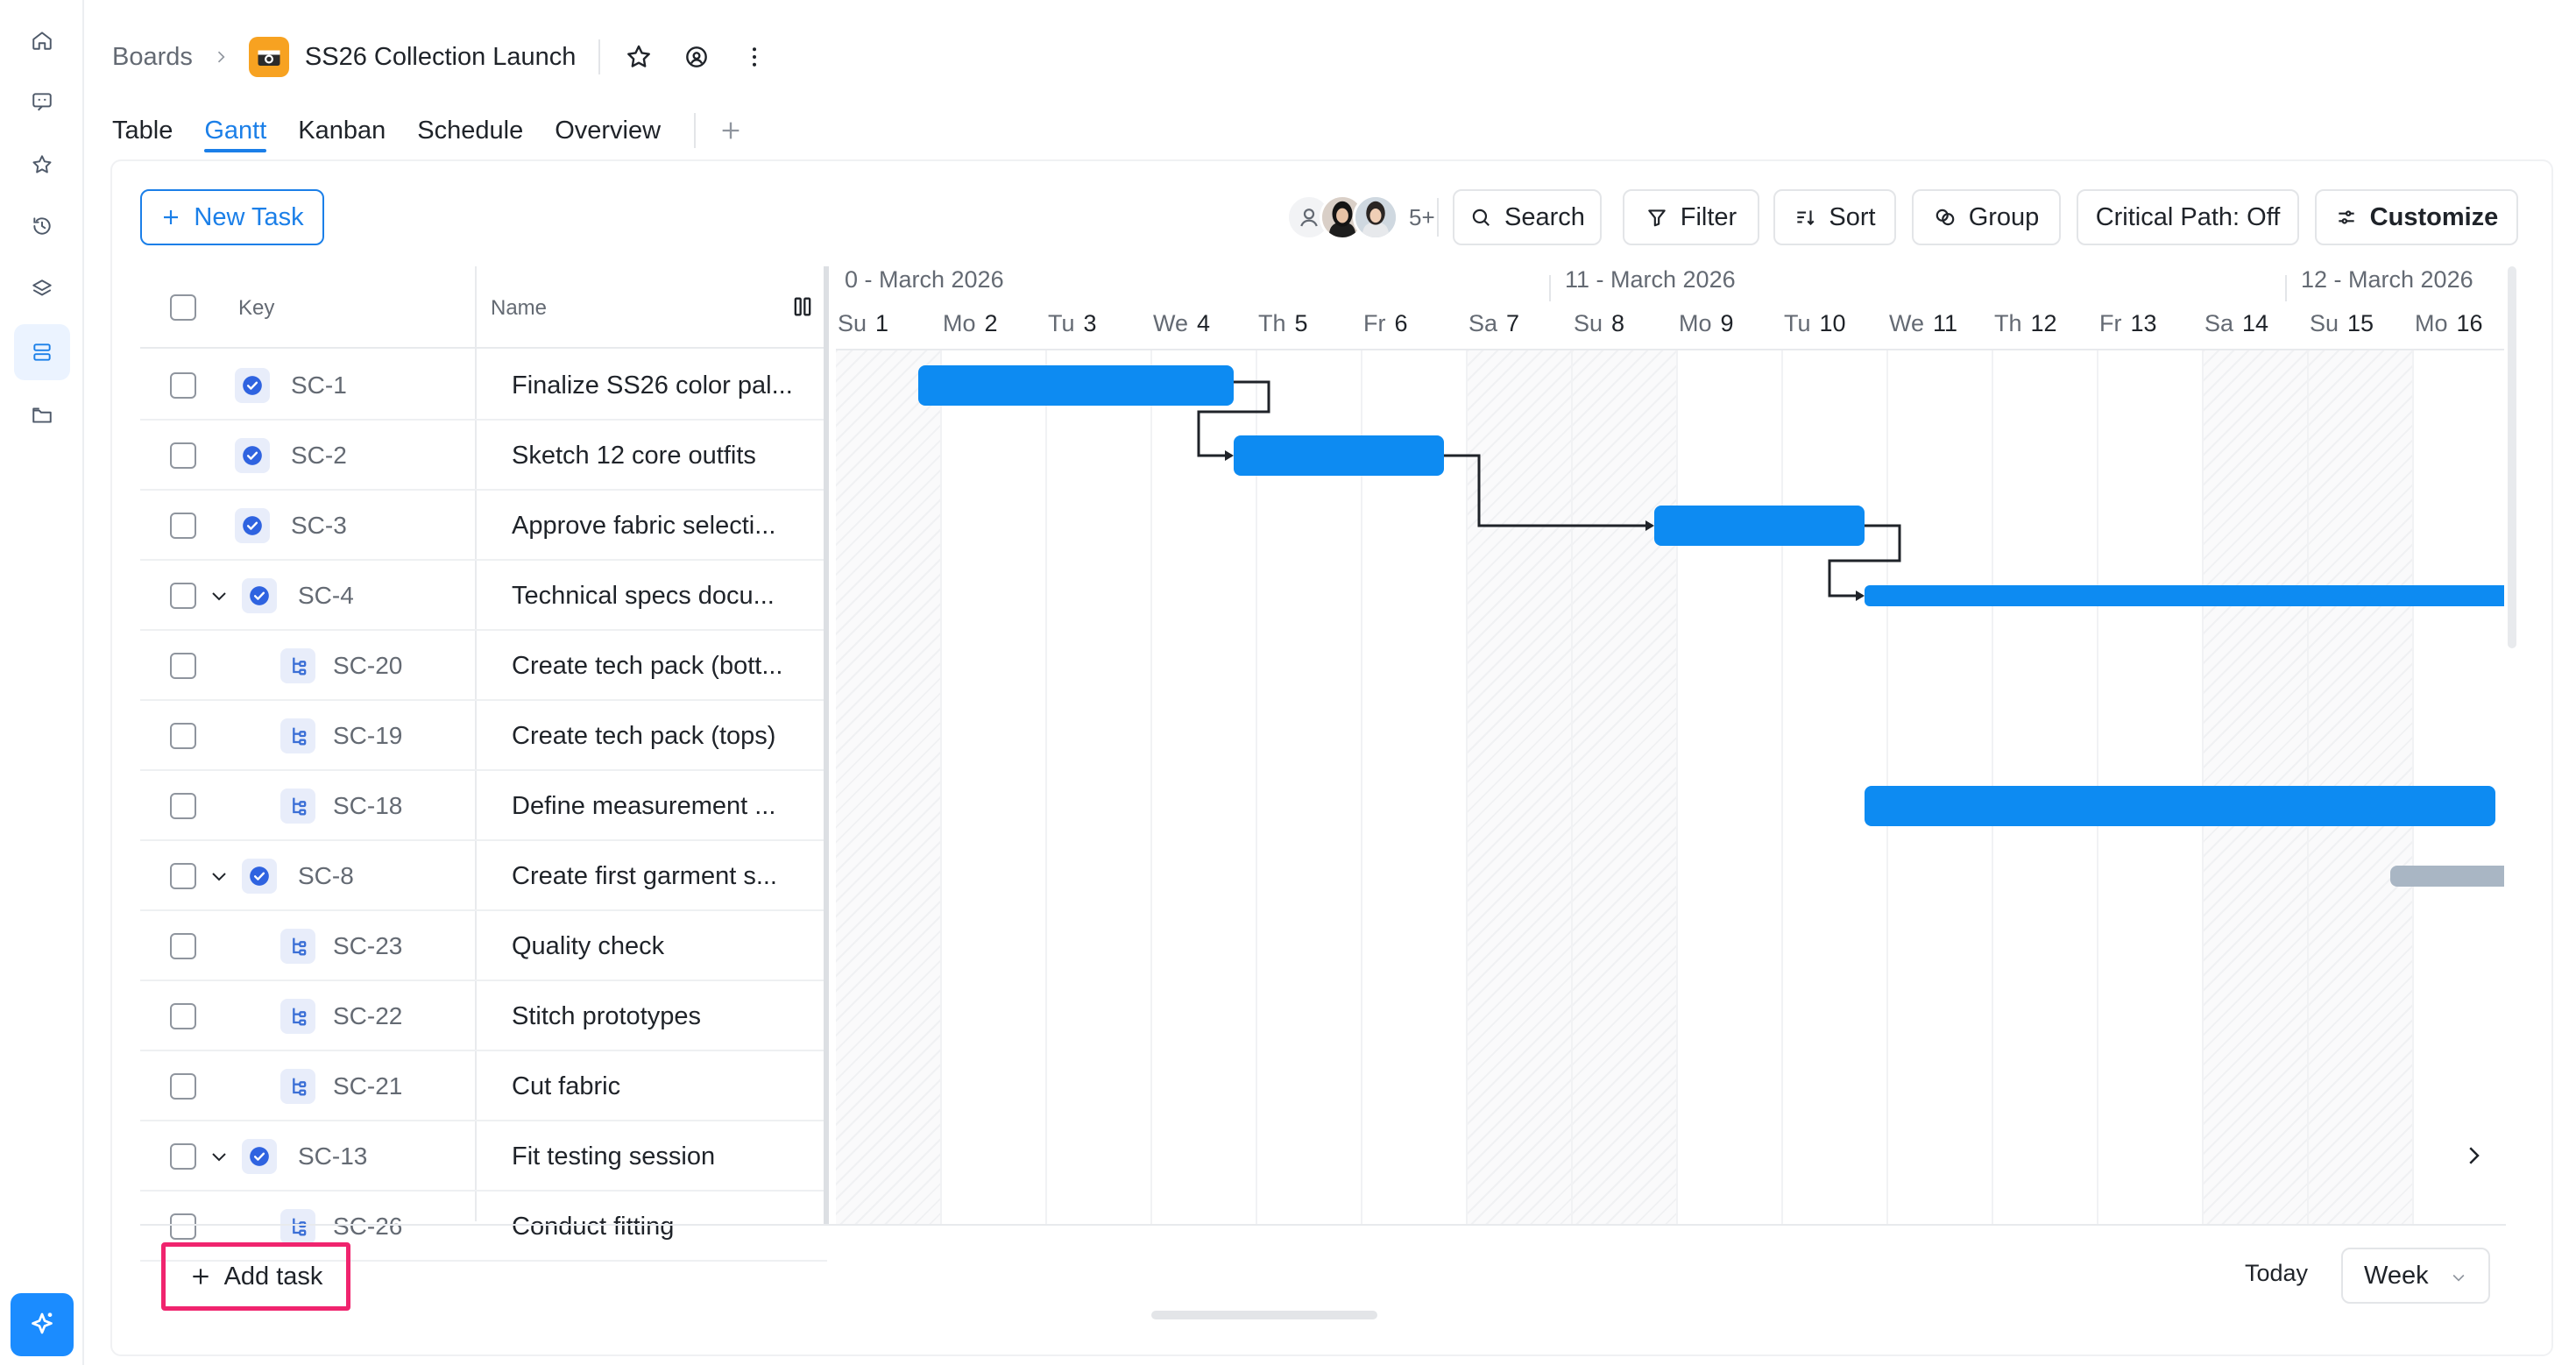 Image resolution: width=2576 pixels, height=1365 pixels. Describe the element at coordinates (1264, 1315) in the screenshot. I see `horizontal-scrollbar` at that location.